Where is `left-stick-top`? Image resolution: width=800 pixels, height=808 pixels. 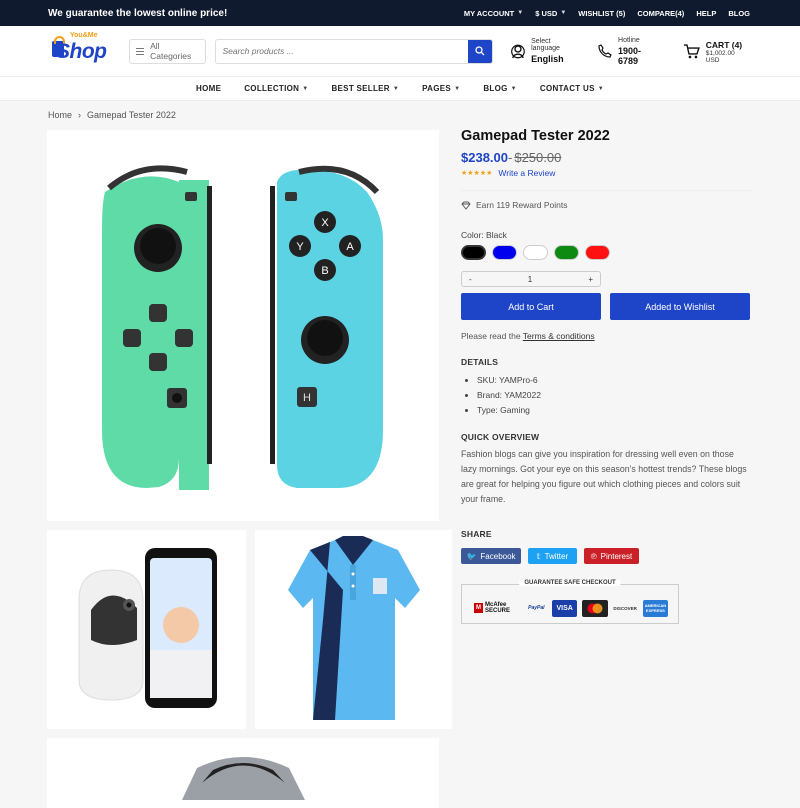
left-stick-top is located at coordinates (158, 246).